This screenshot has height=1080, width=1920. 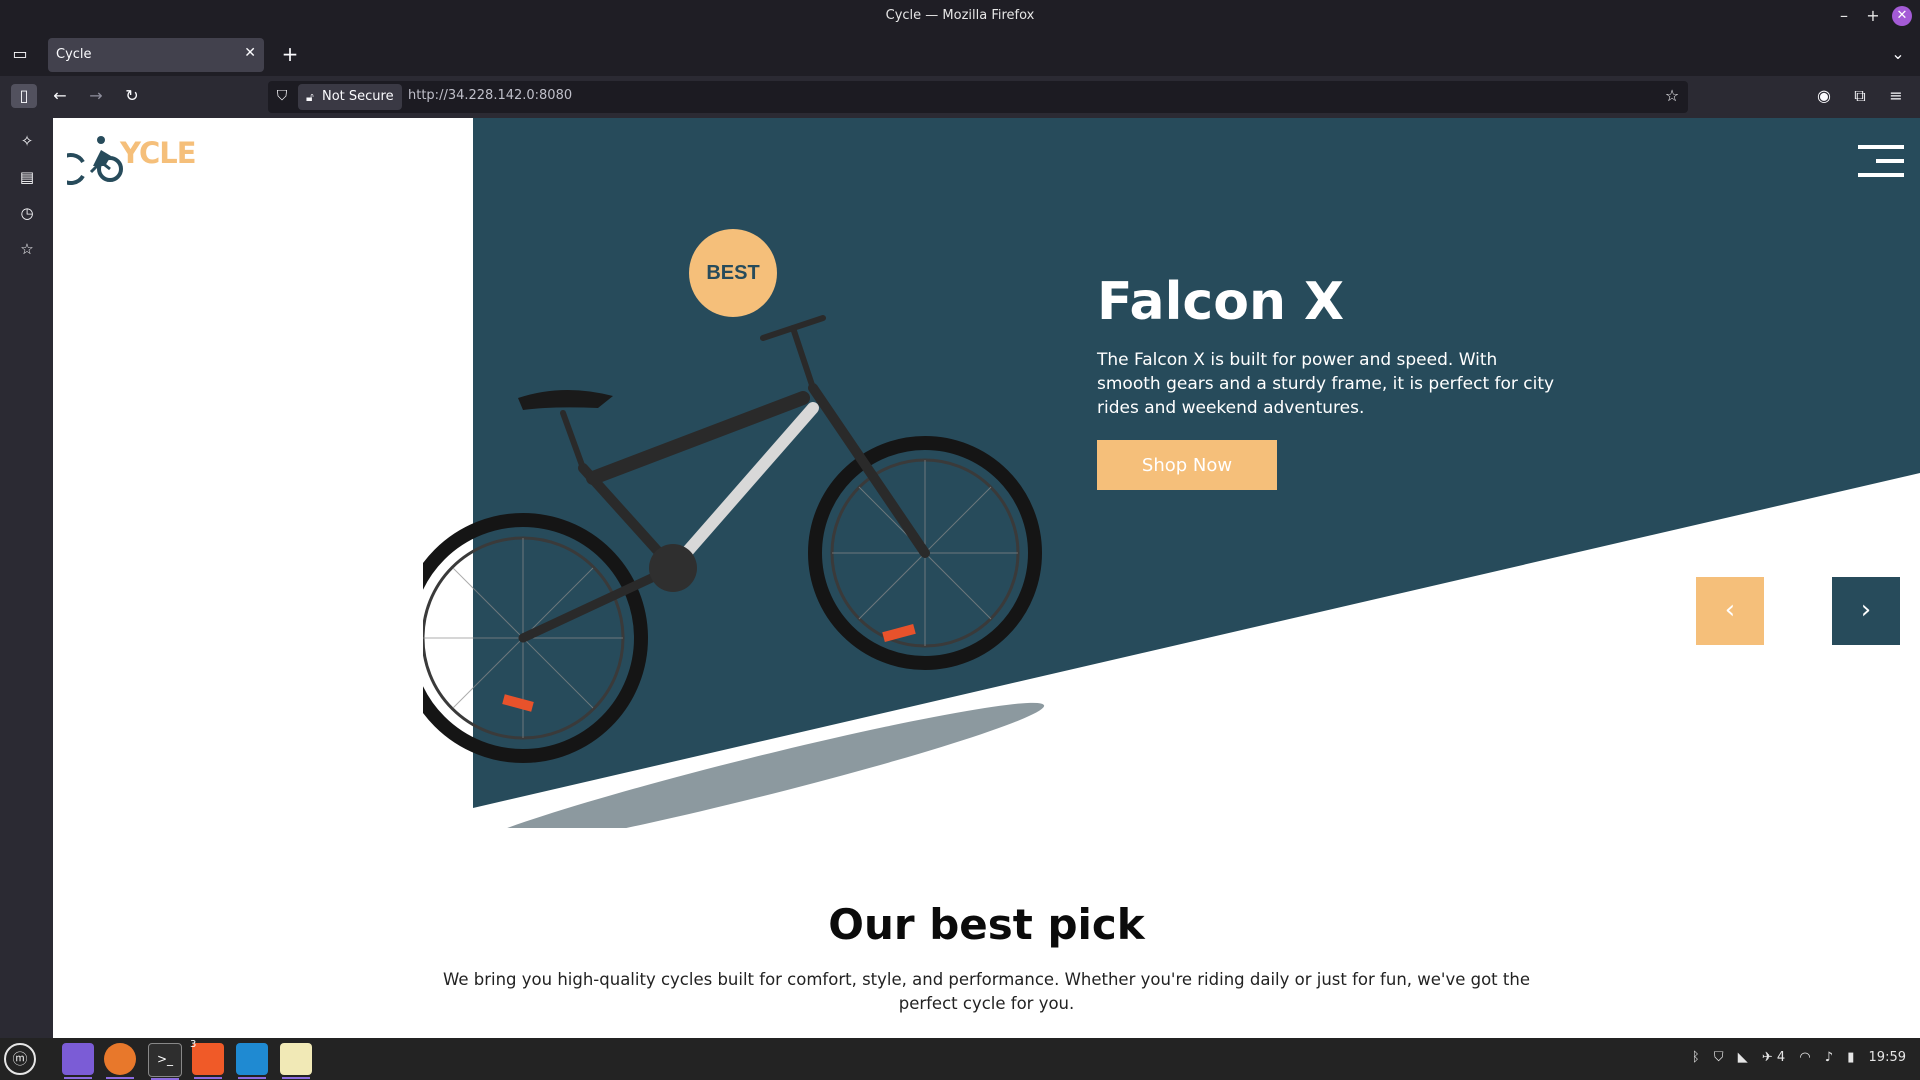 What do you see at coordinates (74, 54) in the screenshot?
I see `tab-label: Cycle` at bounding box center [74, 54].